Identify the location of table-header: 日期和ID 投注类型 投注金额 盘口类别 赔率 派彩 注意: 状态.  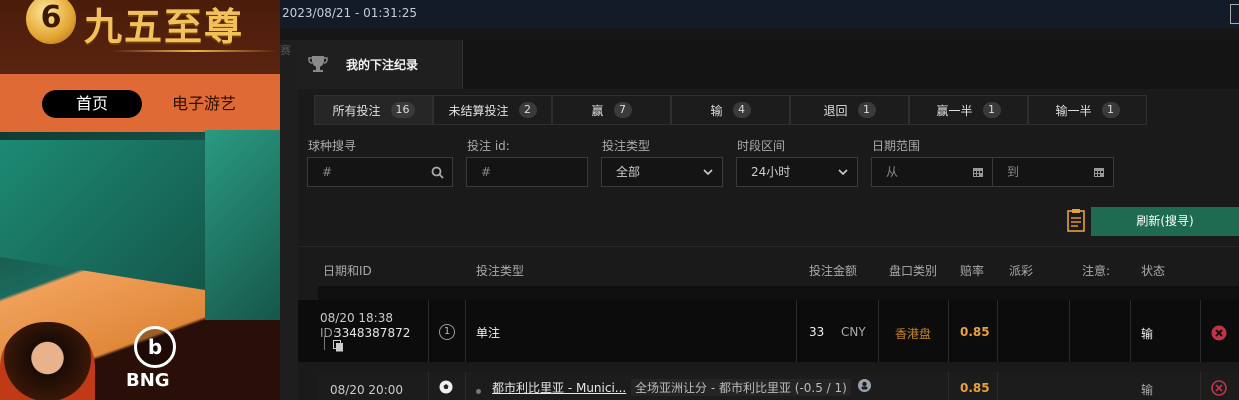
(768, 272).